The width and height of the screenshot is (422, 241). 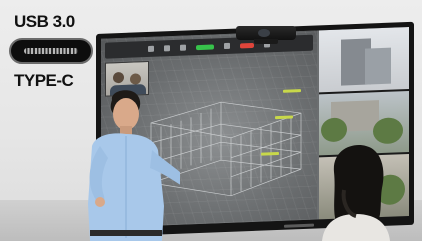 I want to click on usb-type-label: TYPE-C, so click(x=44, y=80).